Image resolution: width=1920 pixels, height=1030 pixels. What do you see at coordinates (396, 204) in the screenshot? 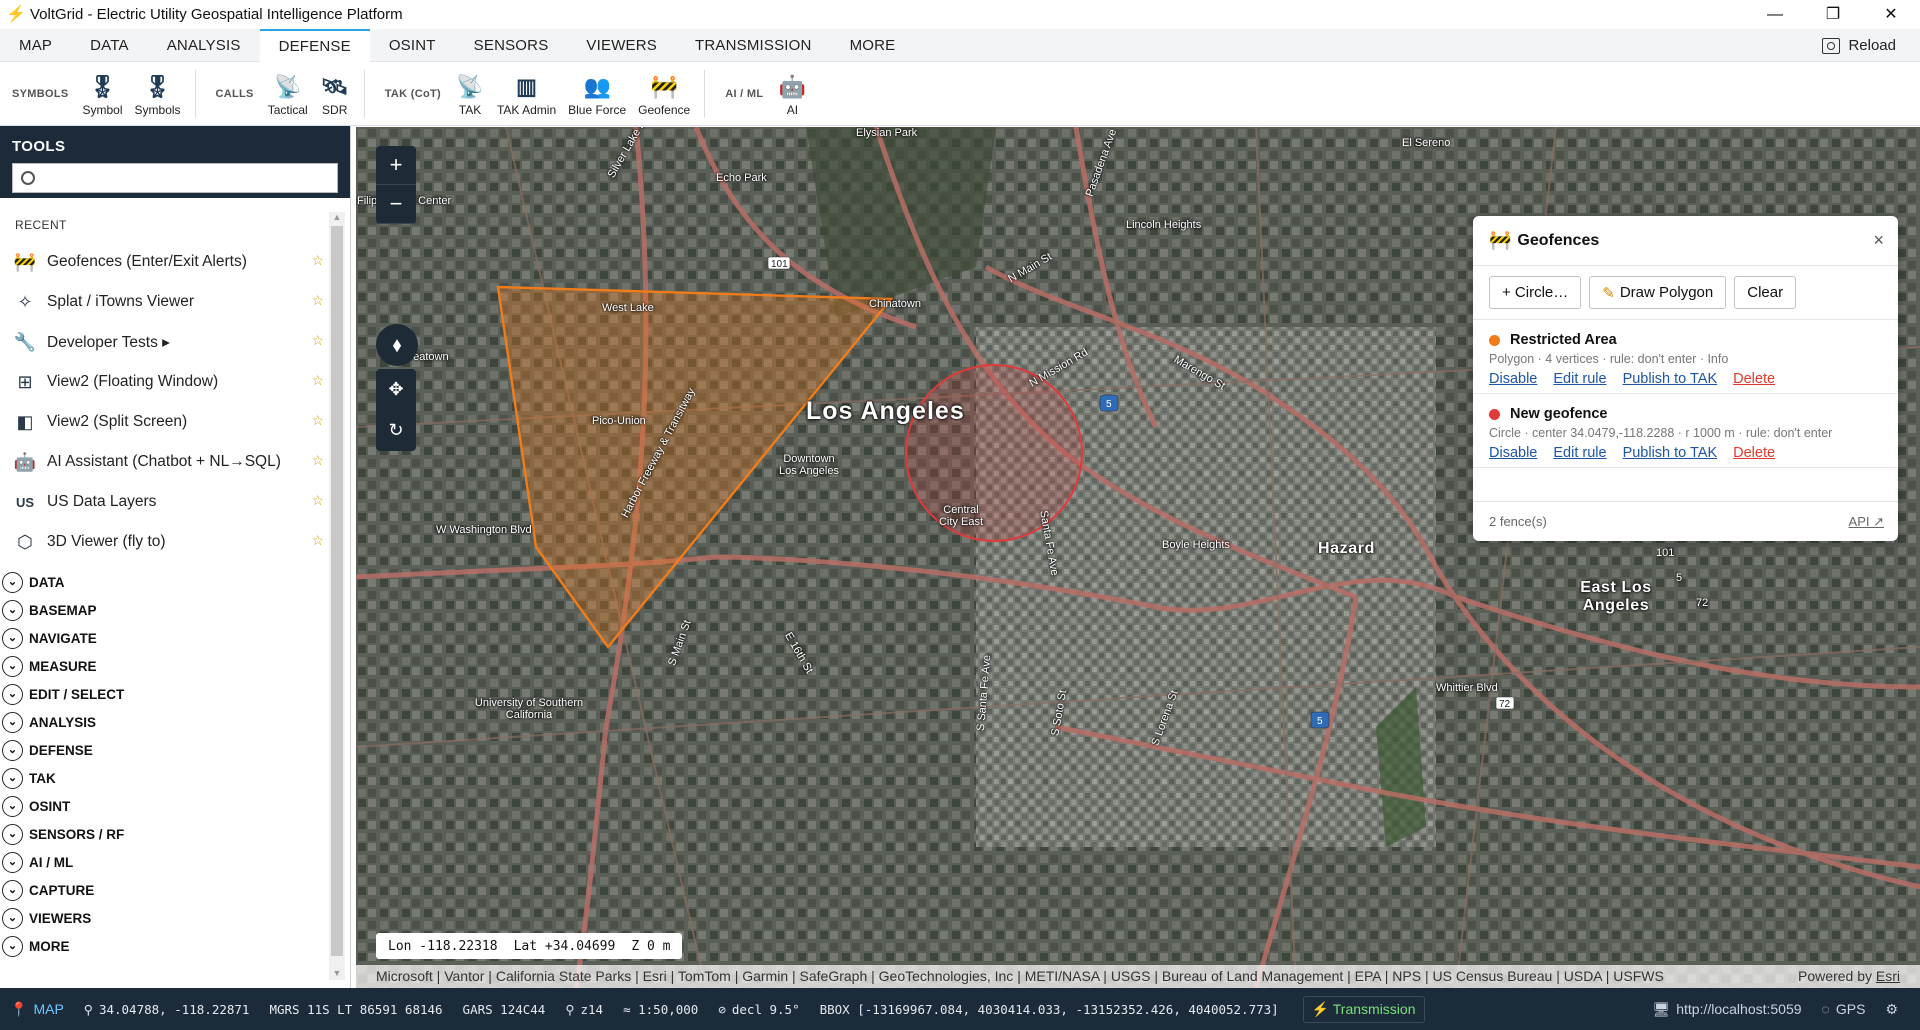
I see `zoom-out-button: −` at bounding box center [396, 204].